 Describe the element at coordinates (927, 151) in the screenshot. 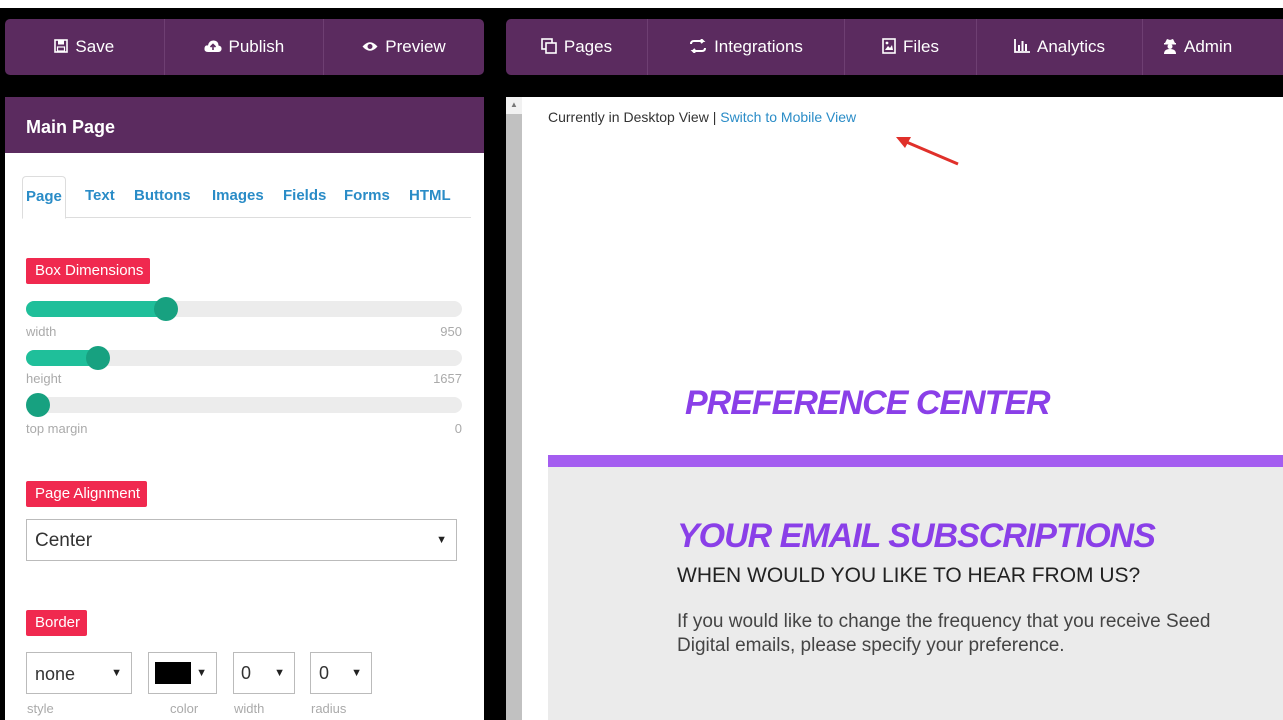

I see `annotation-arrow-icon` at that location.